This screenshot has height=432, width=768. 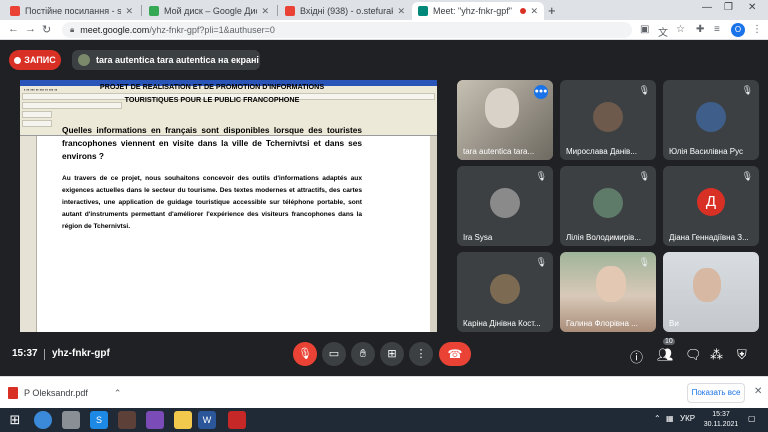 What do you see at coordinates (738, 30) in the screenshot?
I see `profile-avatar: O` at bounding box center [738, 30].